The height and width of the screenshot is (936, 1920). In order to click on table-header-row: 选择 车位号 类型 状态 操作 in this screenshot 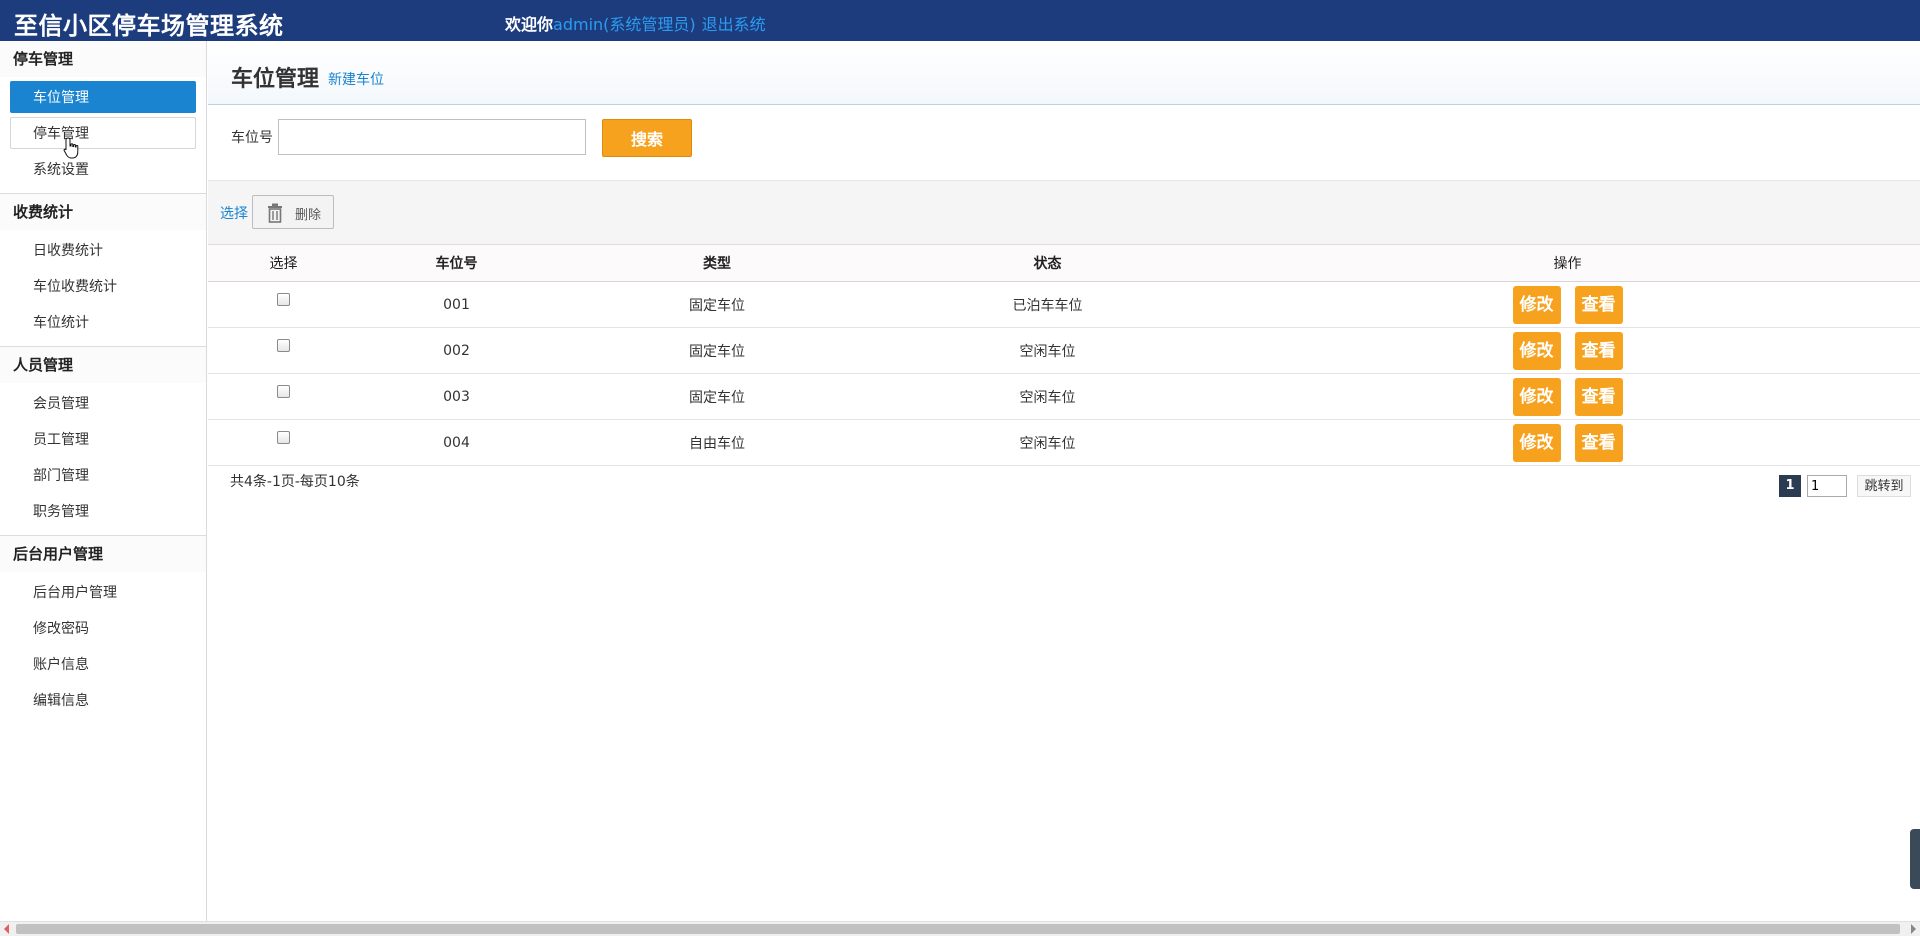, I will do `click(1064, 263)`.